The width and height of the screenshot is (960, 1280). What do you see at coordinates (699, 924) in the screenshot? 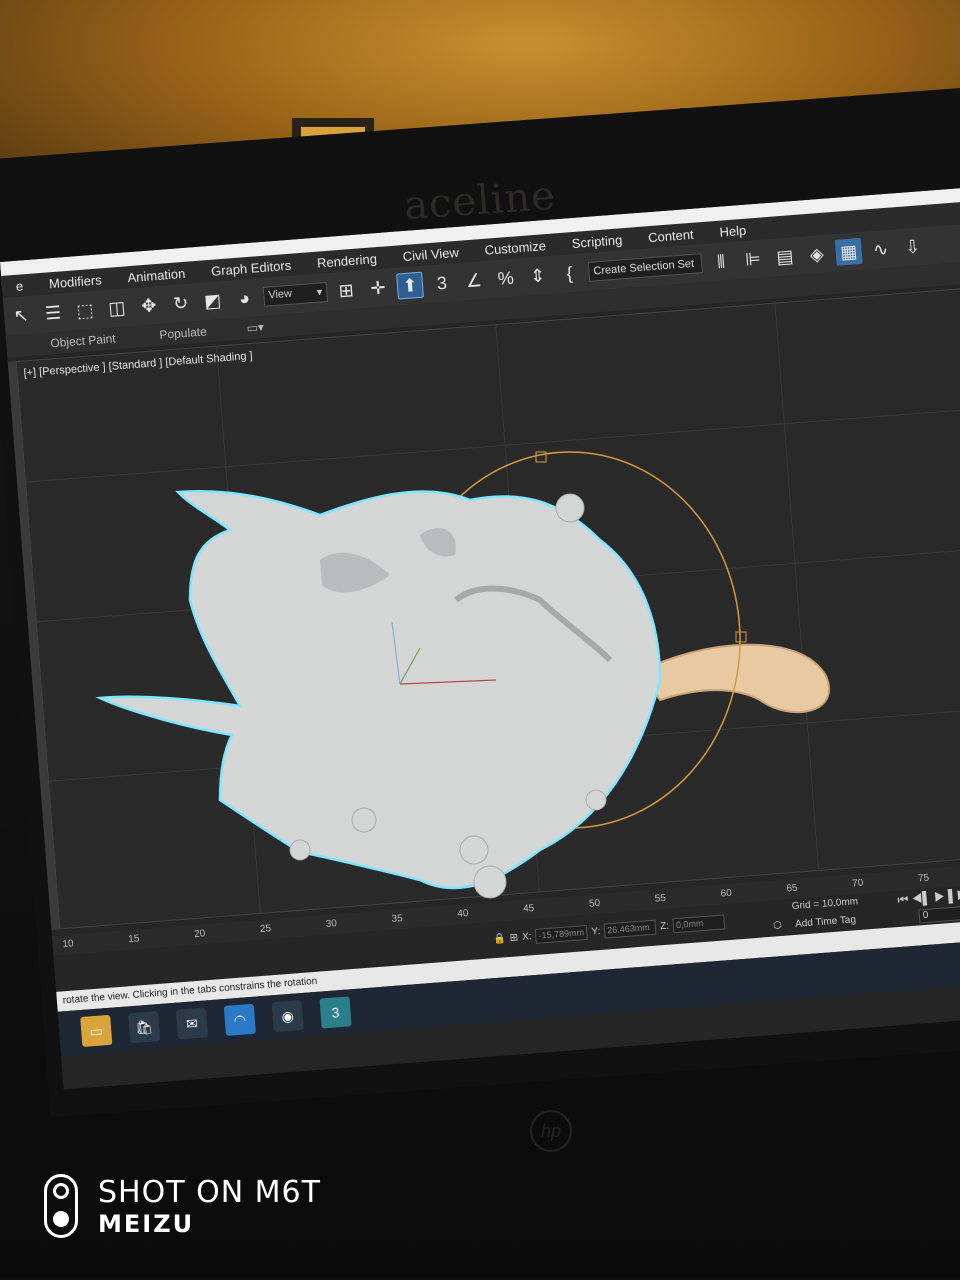
I see `z-coordinate-field: 0,0mm` at bounding box center [699, 924].